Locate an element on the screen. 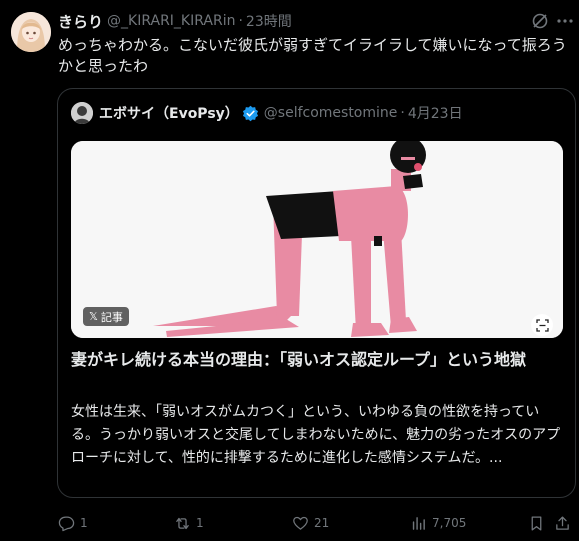 The width and height of the screenshot is (579, 541). repost-icon is located at coordinates (182, 523).